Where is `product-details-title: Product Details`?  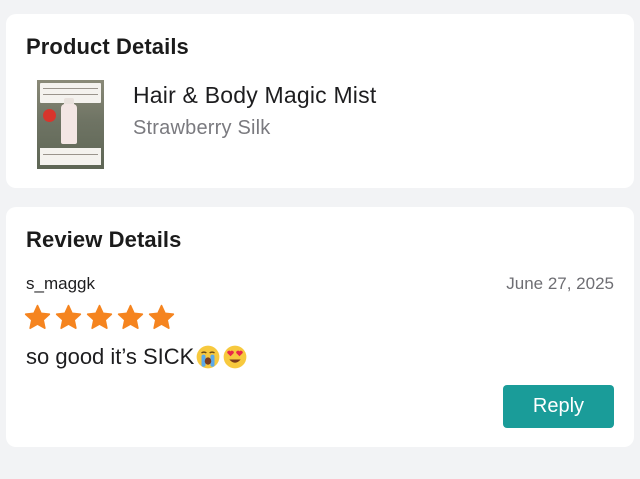 product-details-title: Product Details is located at coordinates (107, 46).